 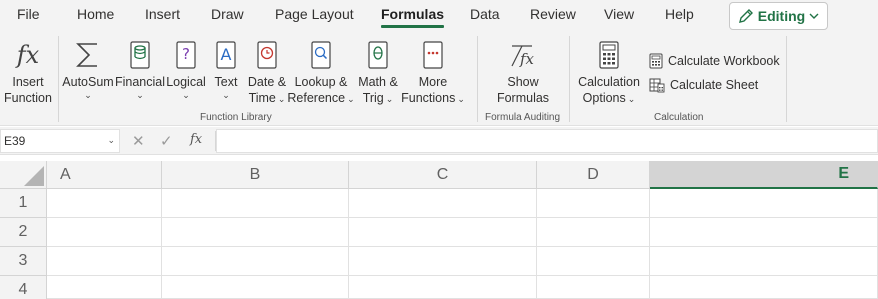 What do you see at coordinates (593, 232) in the screenshot?
I see `cell-d2` at bounding box center [593, 232].